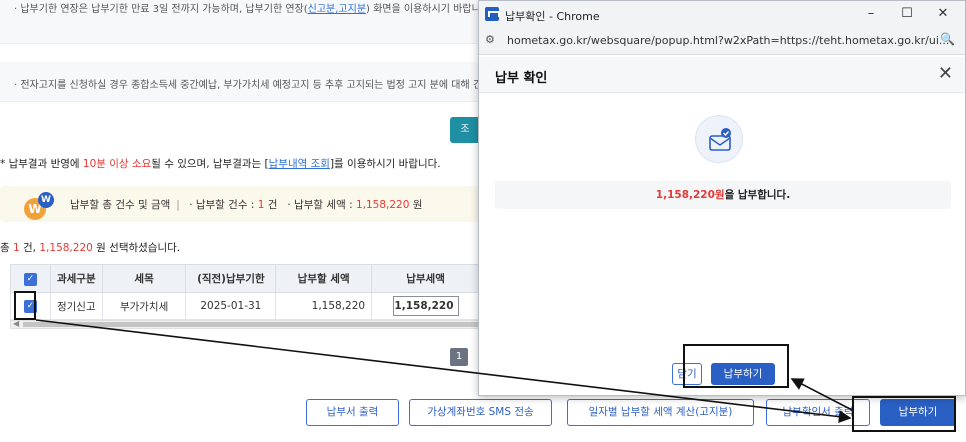  What do you see at coordinates (136, 248) in the screenshot?
I see `selected-suffix: 원 선택하셨습니다.` at bounding box center [136, 248].